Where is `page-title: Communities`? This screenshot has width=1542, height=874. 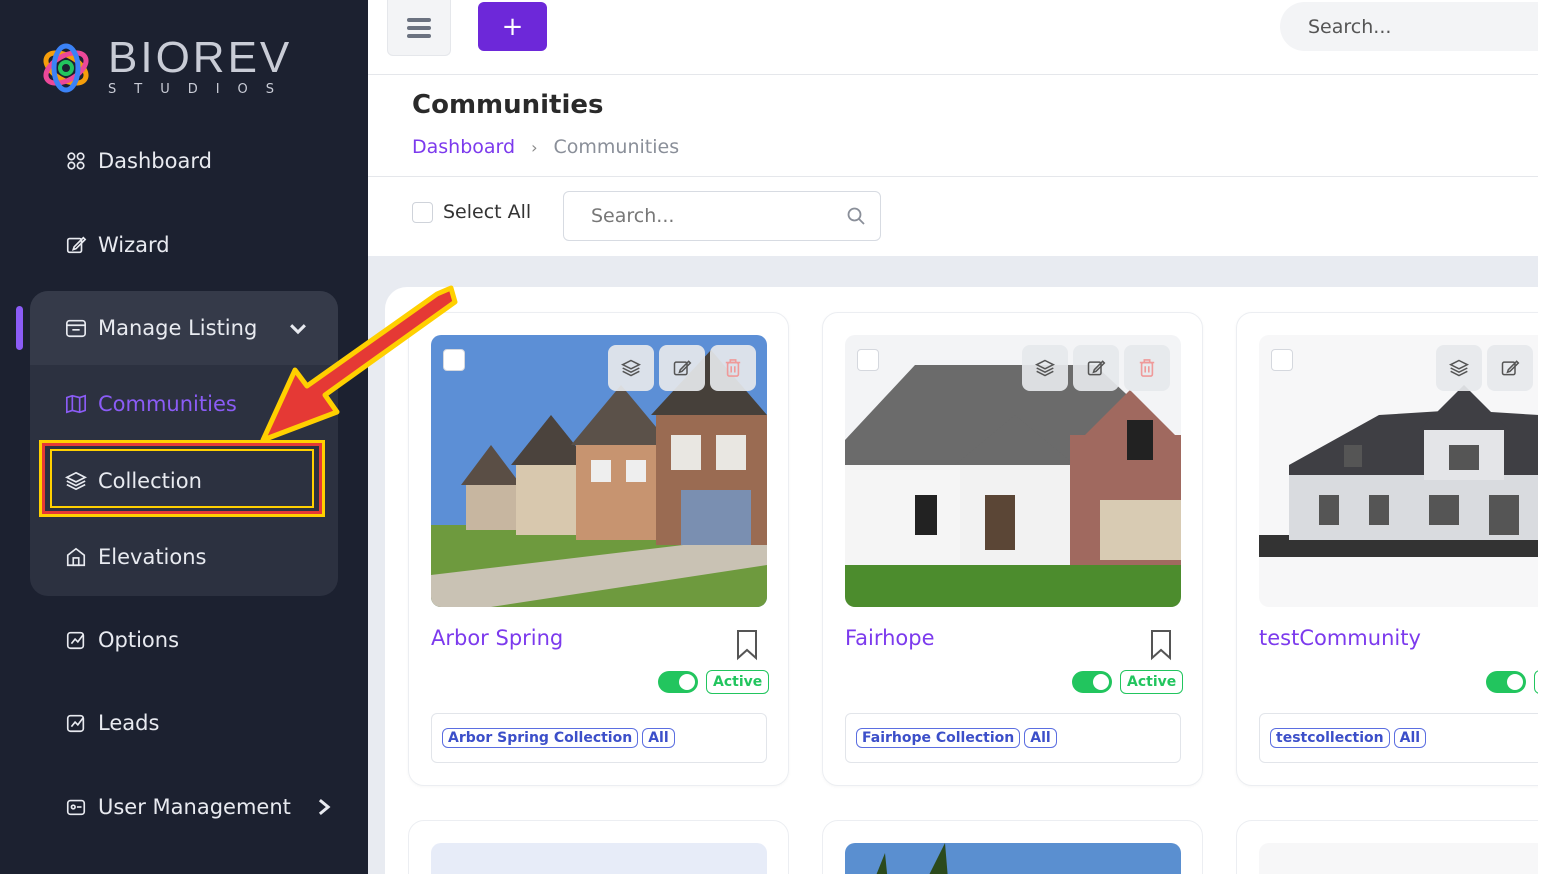
page-title: Communities is located at coordinates (508, 105).